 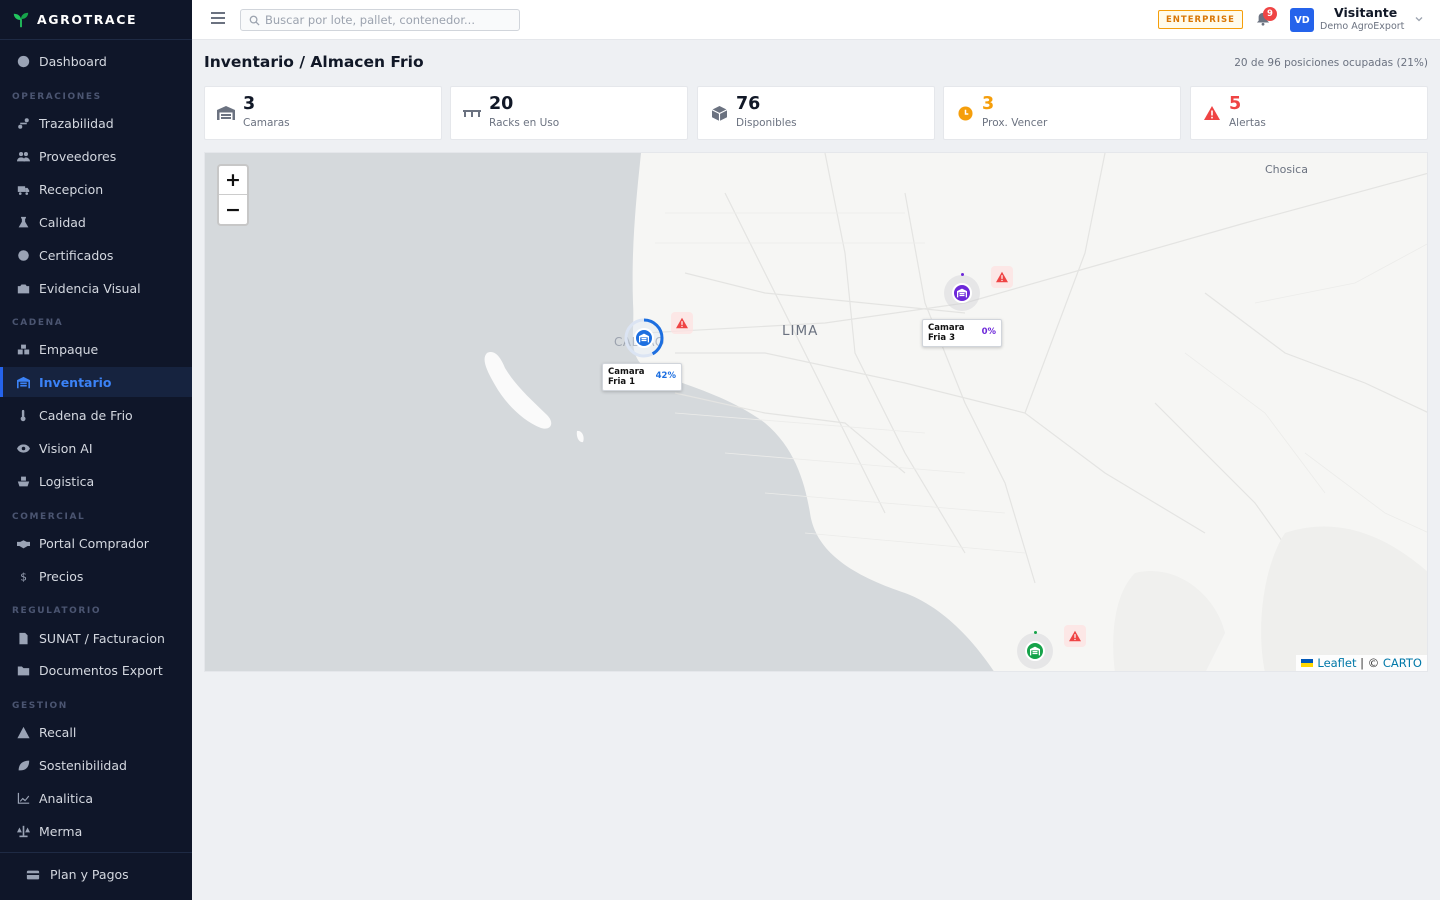 I want to click on box-icon, so click(x=719, y=113).